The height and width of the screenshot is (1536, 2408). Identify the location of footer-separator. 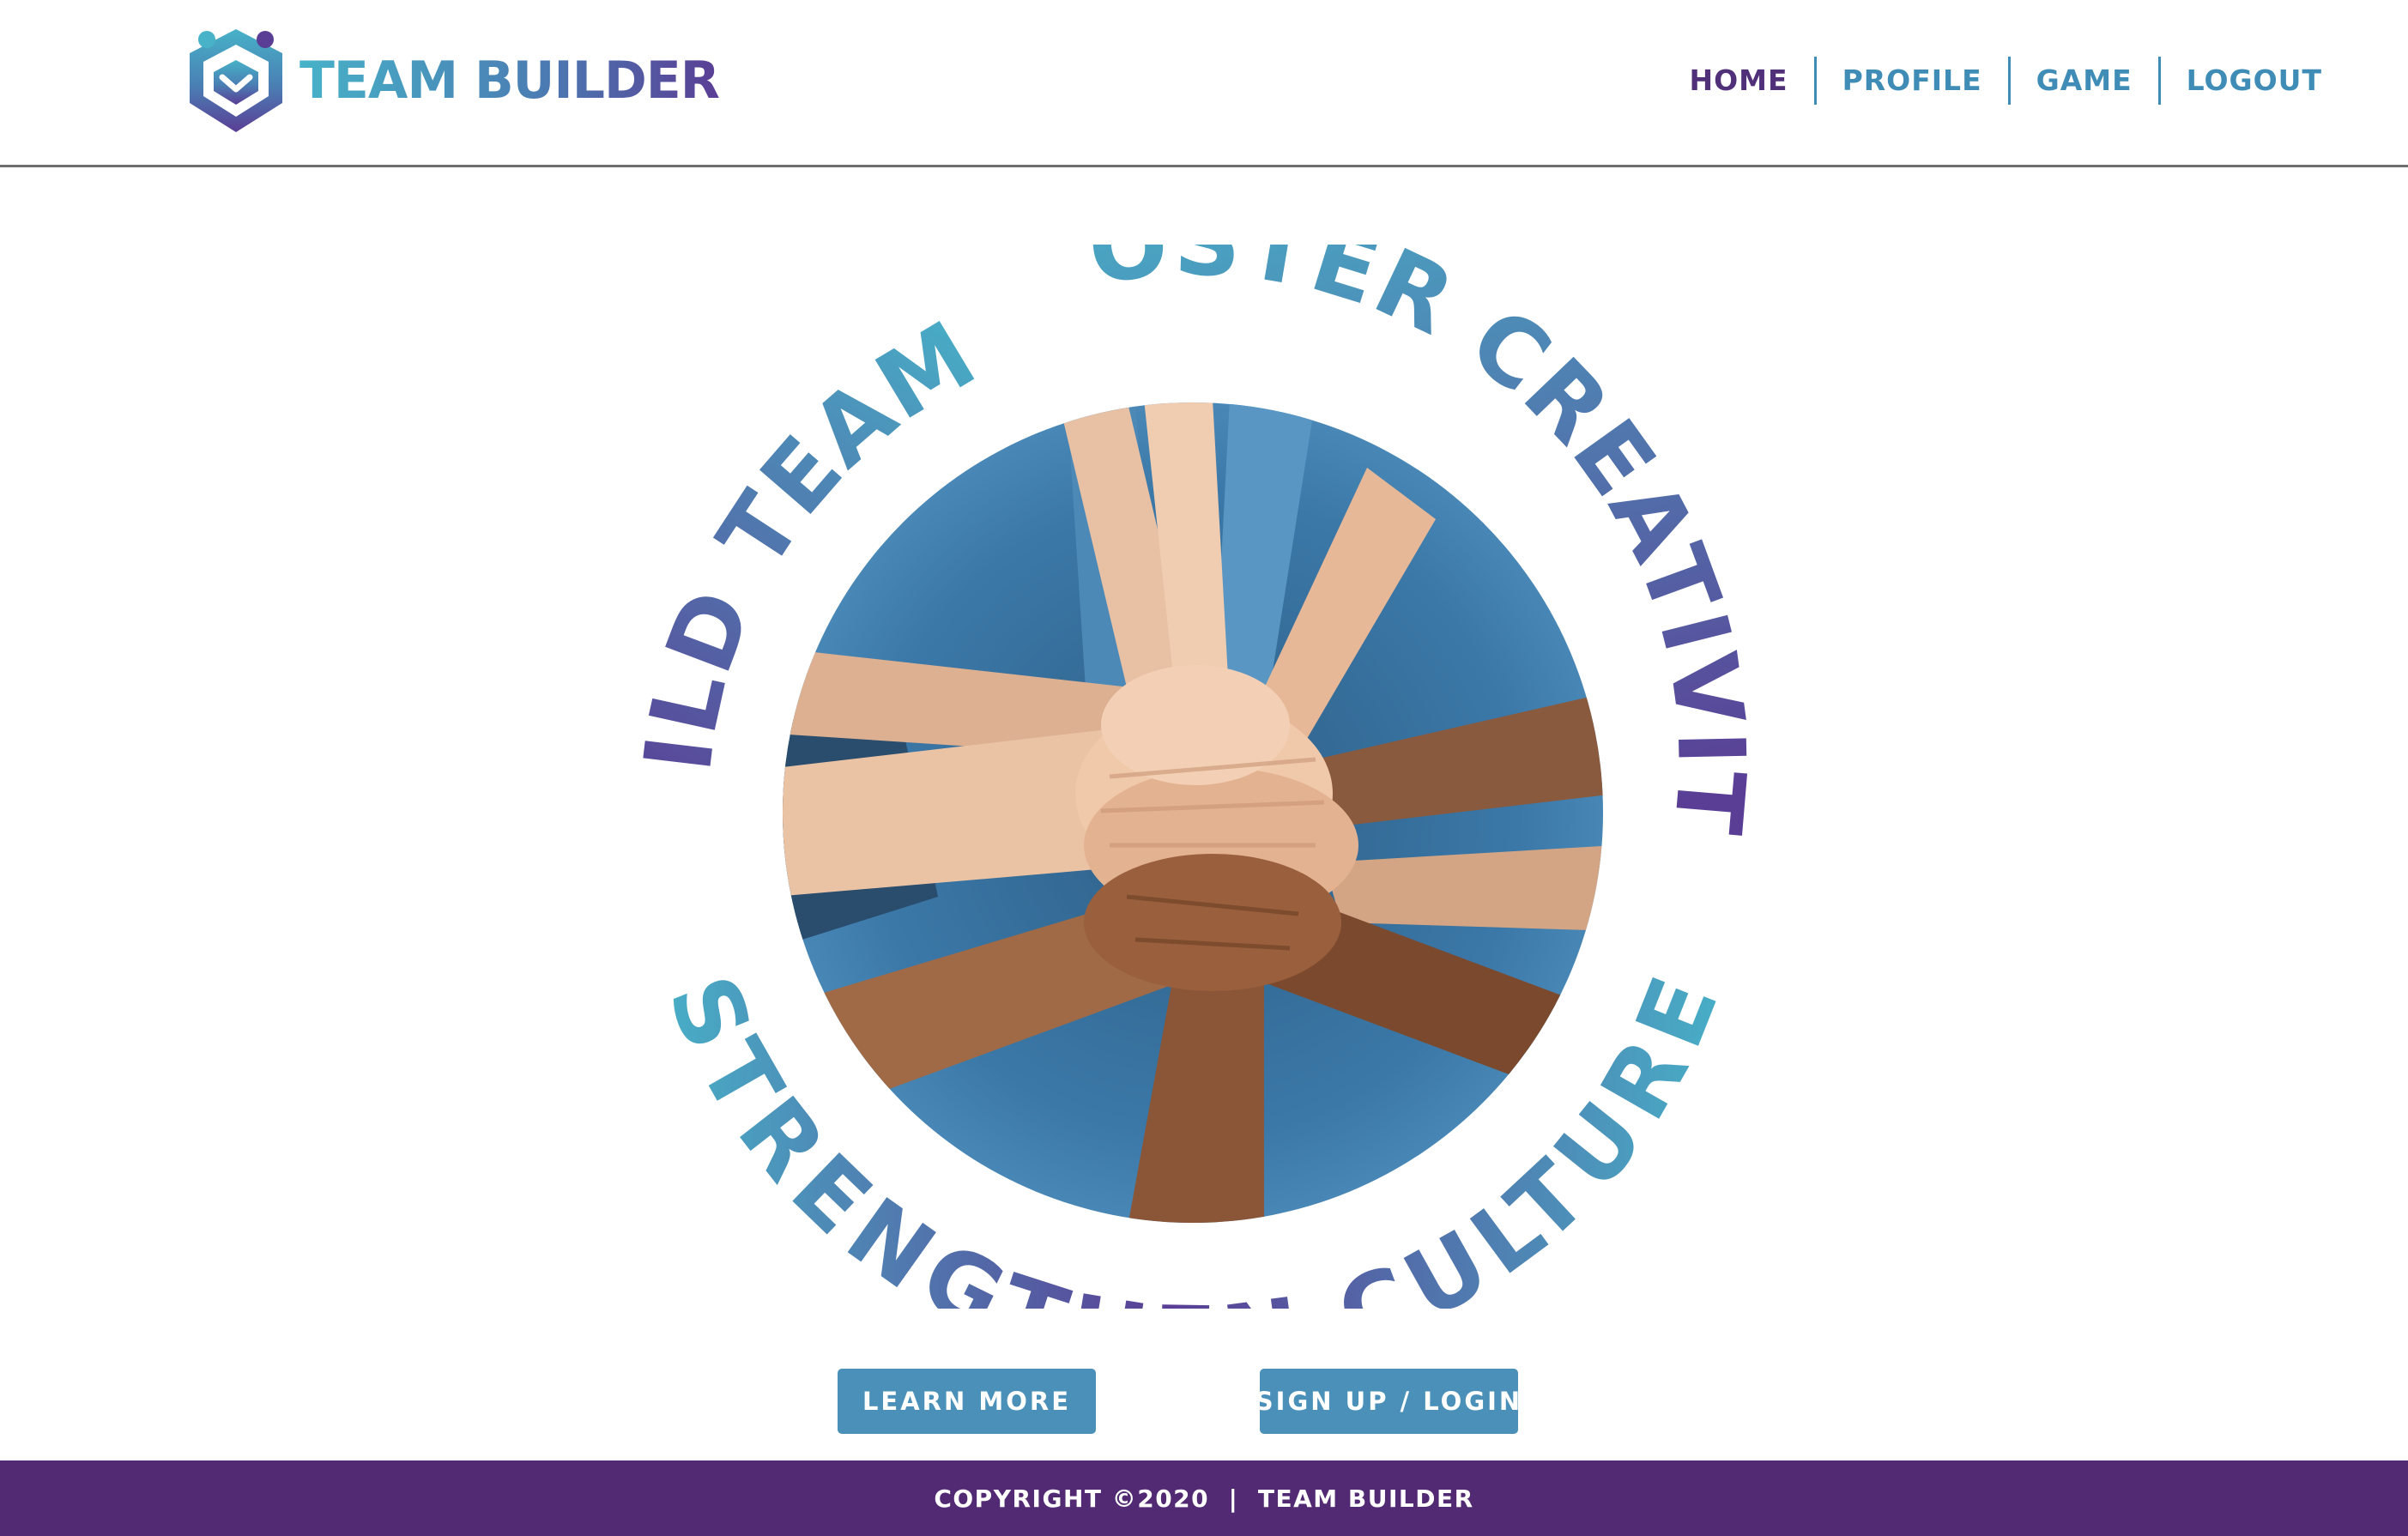
(1219, 1499).